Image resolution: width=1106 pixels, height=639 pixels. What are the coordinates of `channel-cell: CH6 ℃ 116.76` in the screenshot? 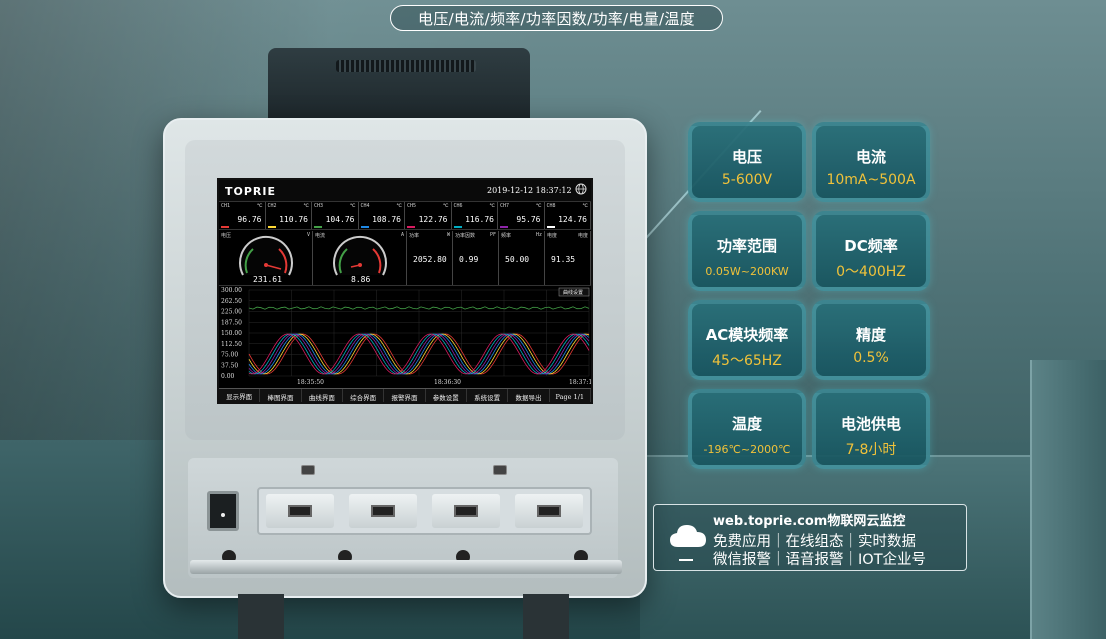 It's located at (475, 215).